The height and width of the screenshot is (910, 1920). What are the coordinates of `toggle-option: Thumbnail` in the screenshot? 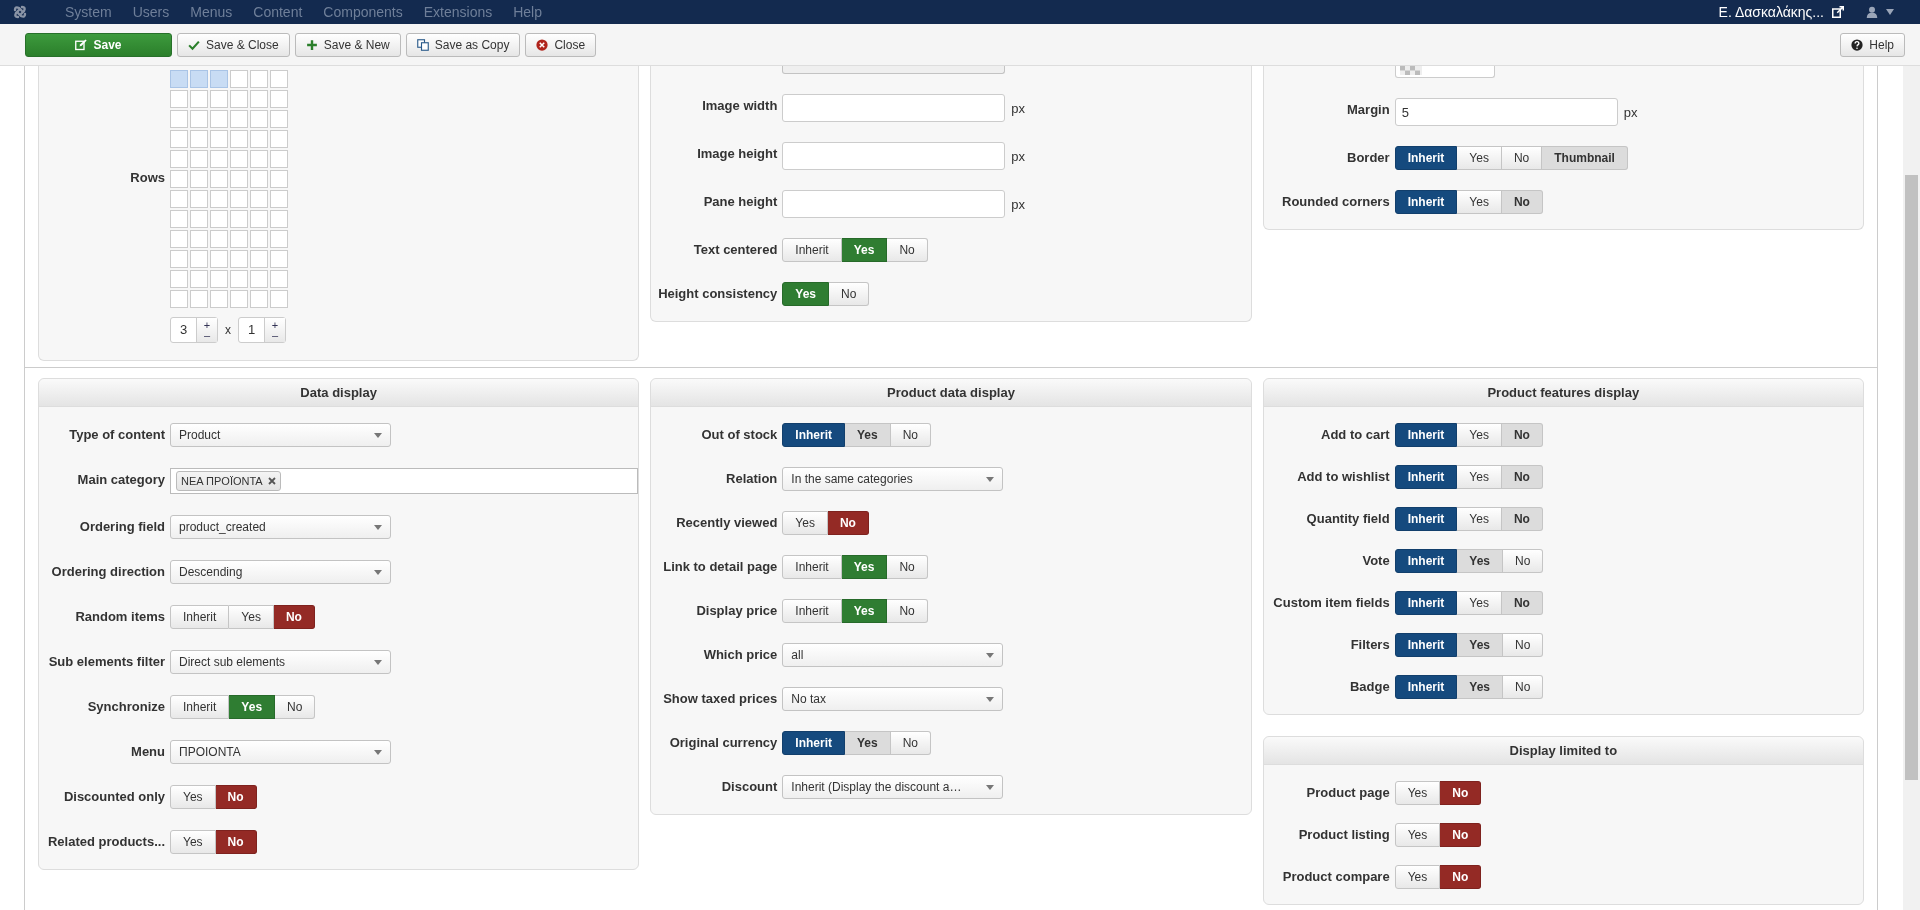 It's located at (1585, 158).